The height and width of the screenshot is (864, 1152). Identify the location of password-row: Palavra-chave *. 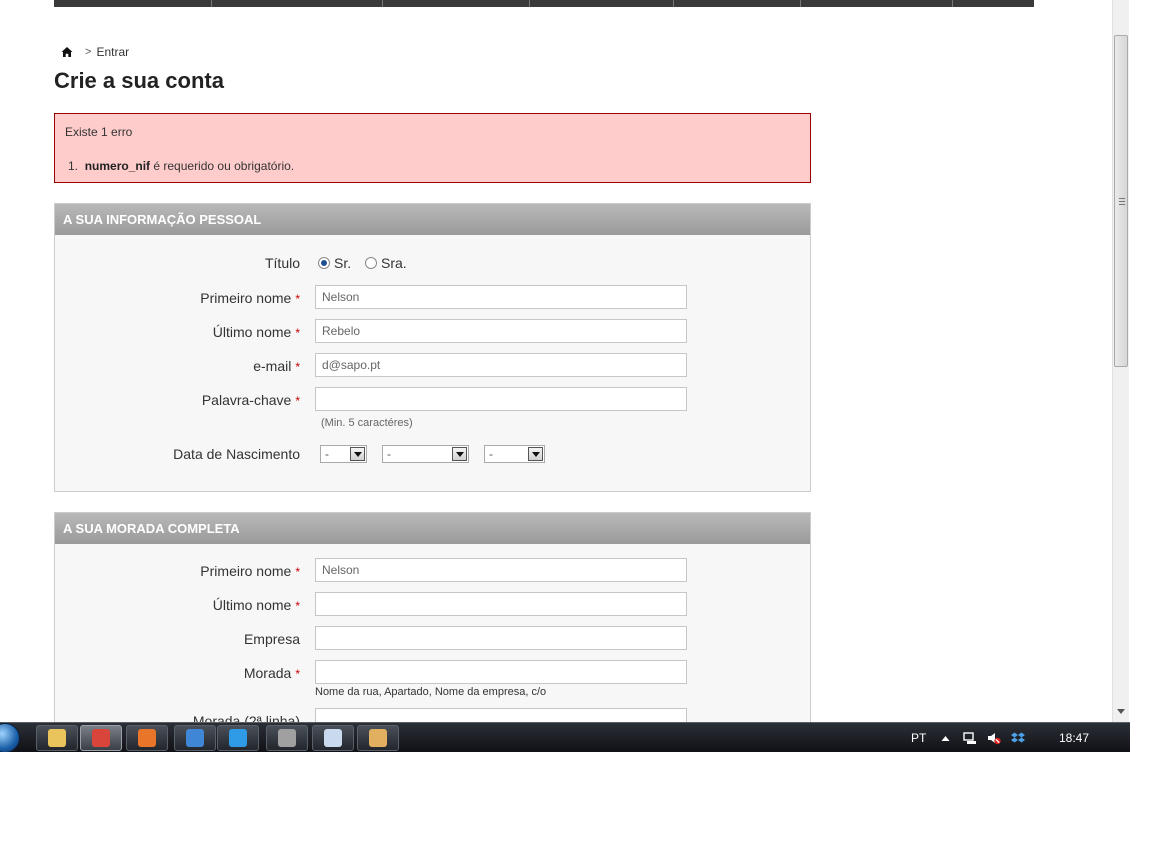
(432, 399).